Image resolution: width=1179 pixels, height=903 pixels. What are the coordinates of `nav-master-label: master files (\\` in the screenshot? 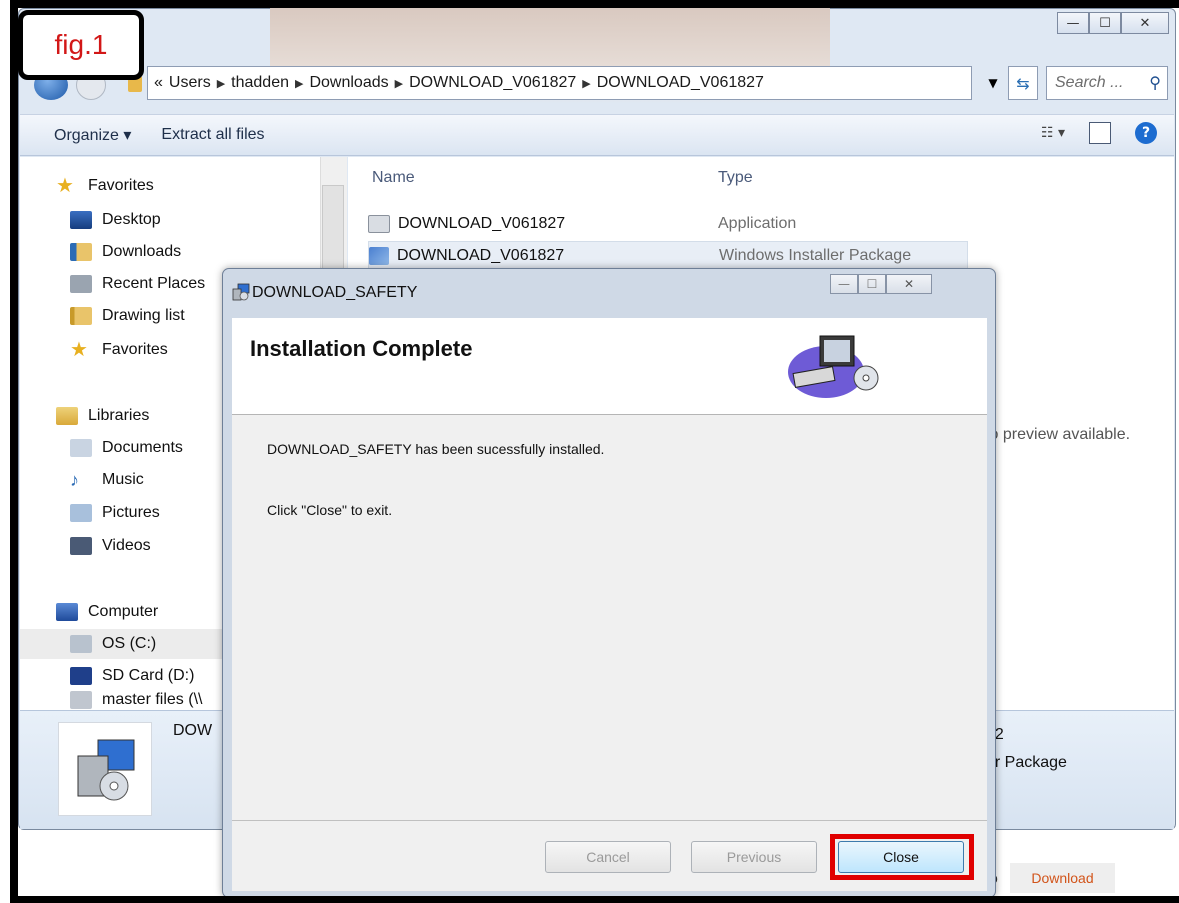 It's located at (152, 699).